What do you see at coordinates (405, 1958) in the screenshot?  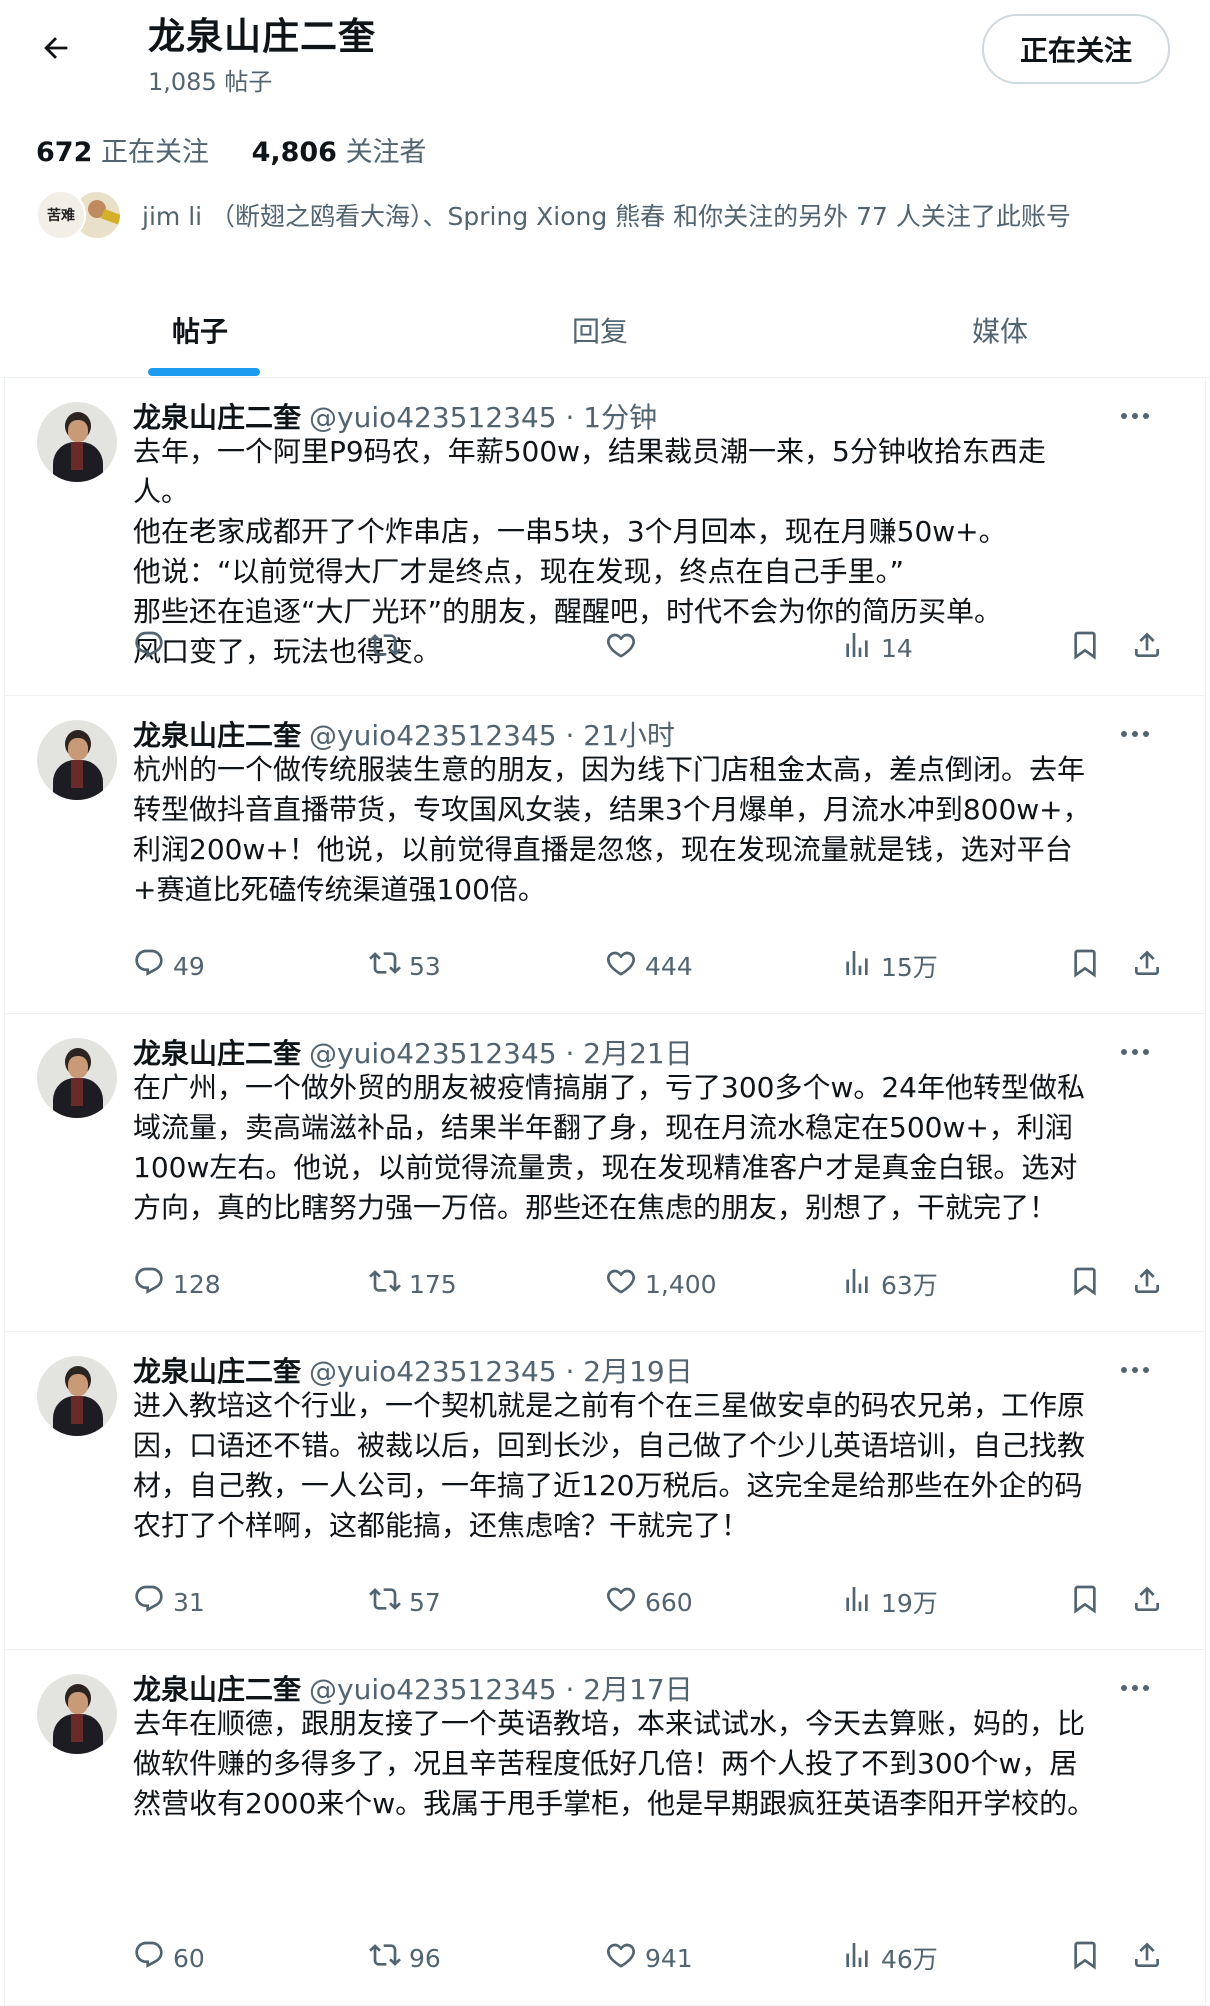 I see `repost-button: 96` at bounding box center [405, 1958].